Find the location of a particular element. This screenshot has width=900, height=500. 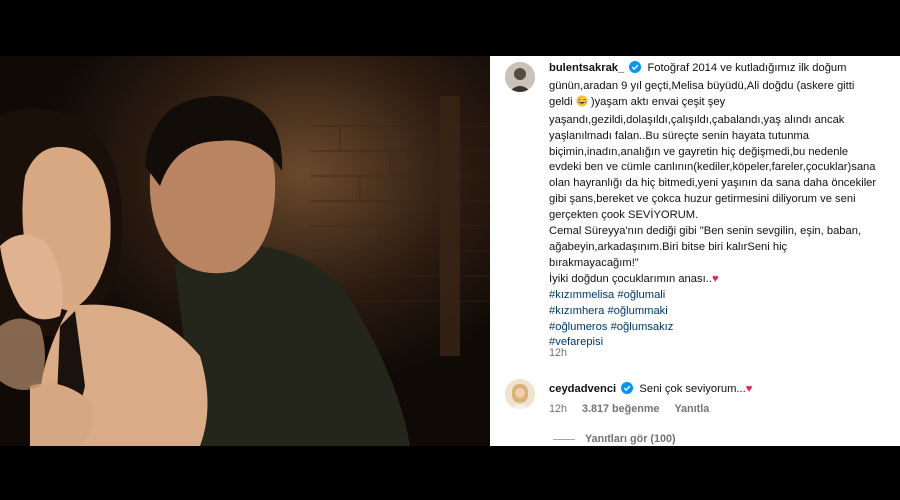

hashtag-link: #oğlumsakız is located at coordinates (642, 327).